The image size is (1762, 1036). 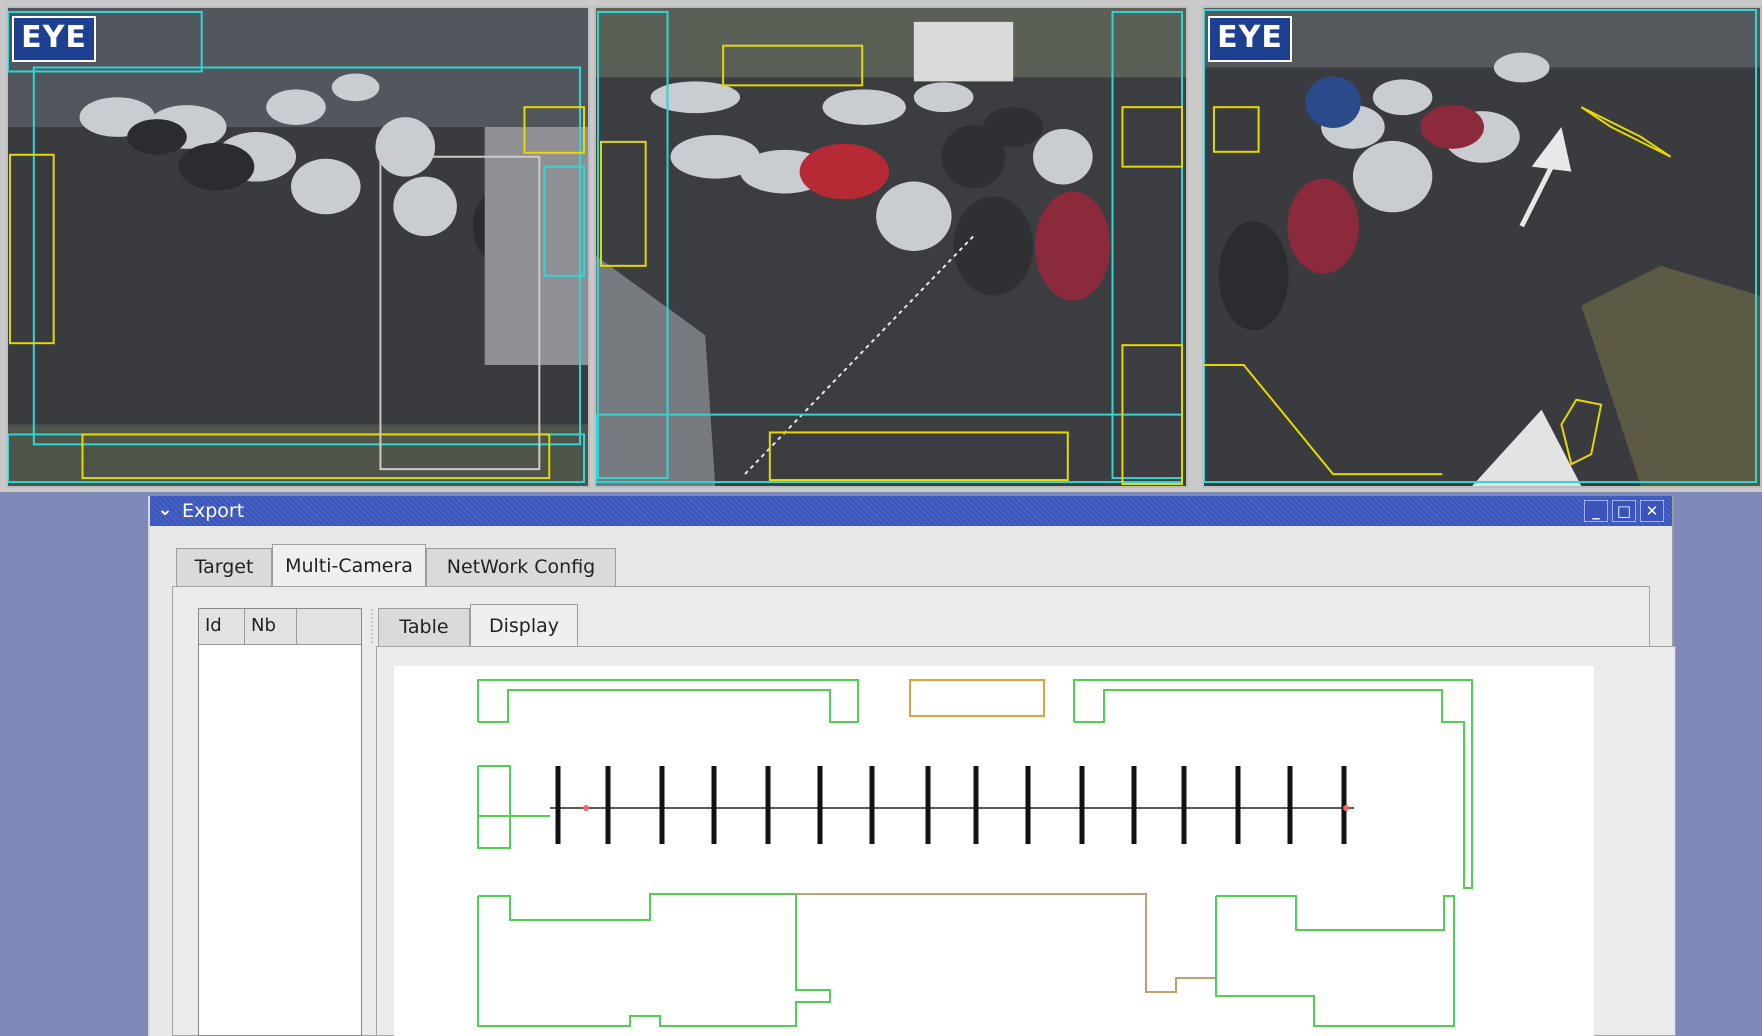 What do you see at coordinates (977, 698) in the screenshot?
I see `map-zone-top-center` at bounding box center [977, 698].